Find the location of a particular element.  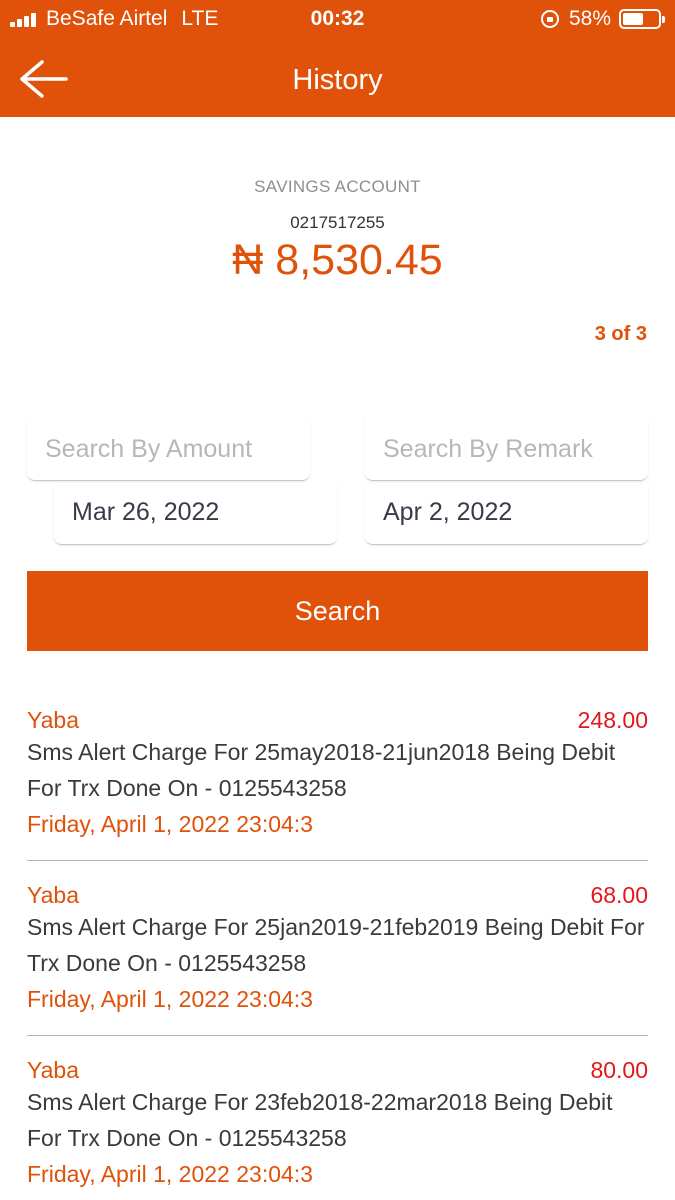

status-right: 58% is located at coordinates (602, 19).